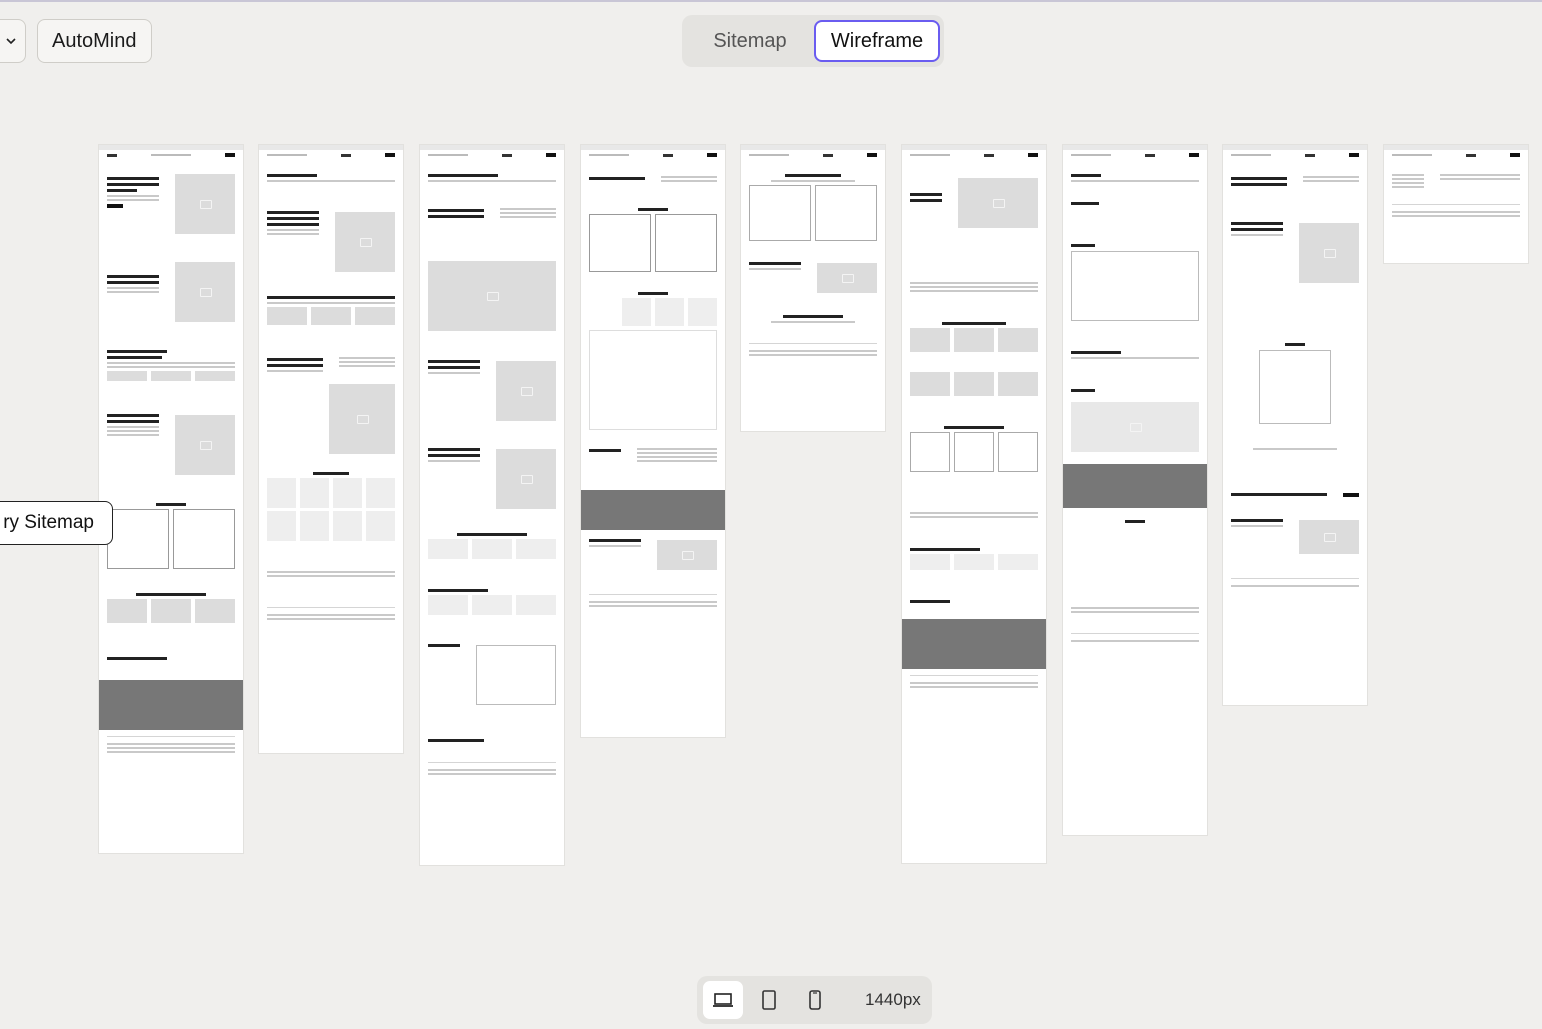  Describe the element at coordinates (877, 41) in the screenshot. I see `tab-wireframe: Wireframe` at that location.